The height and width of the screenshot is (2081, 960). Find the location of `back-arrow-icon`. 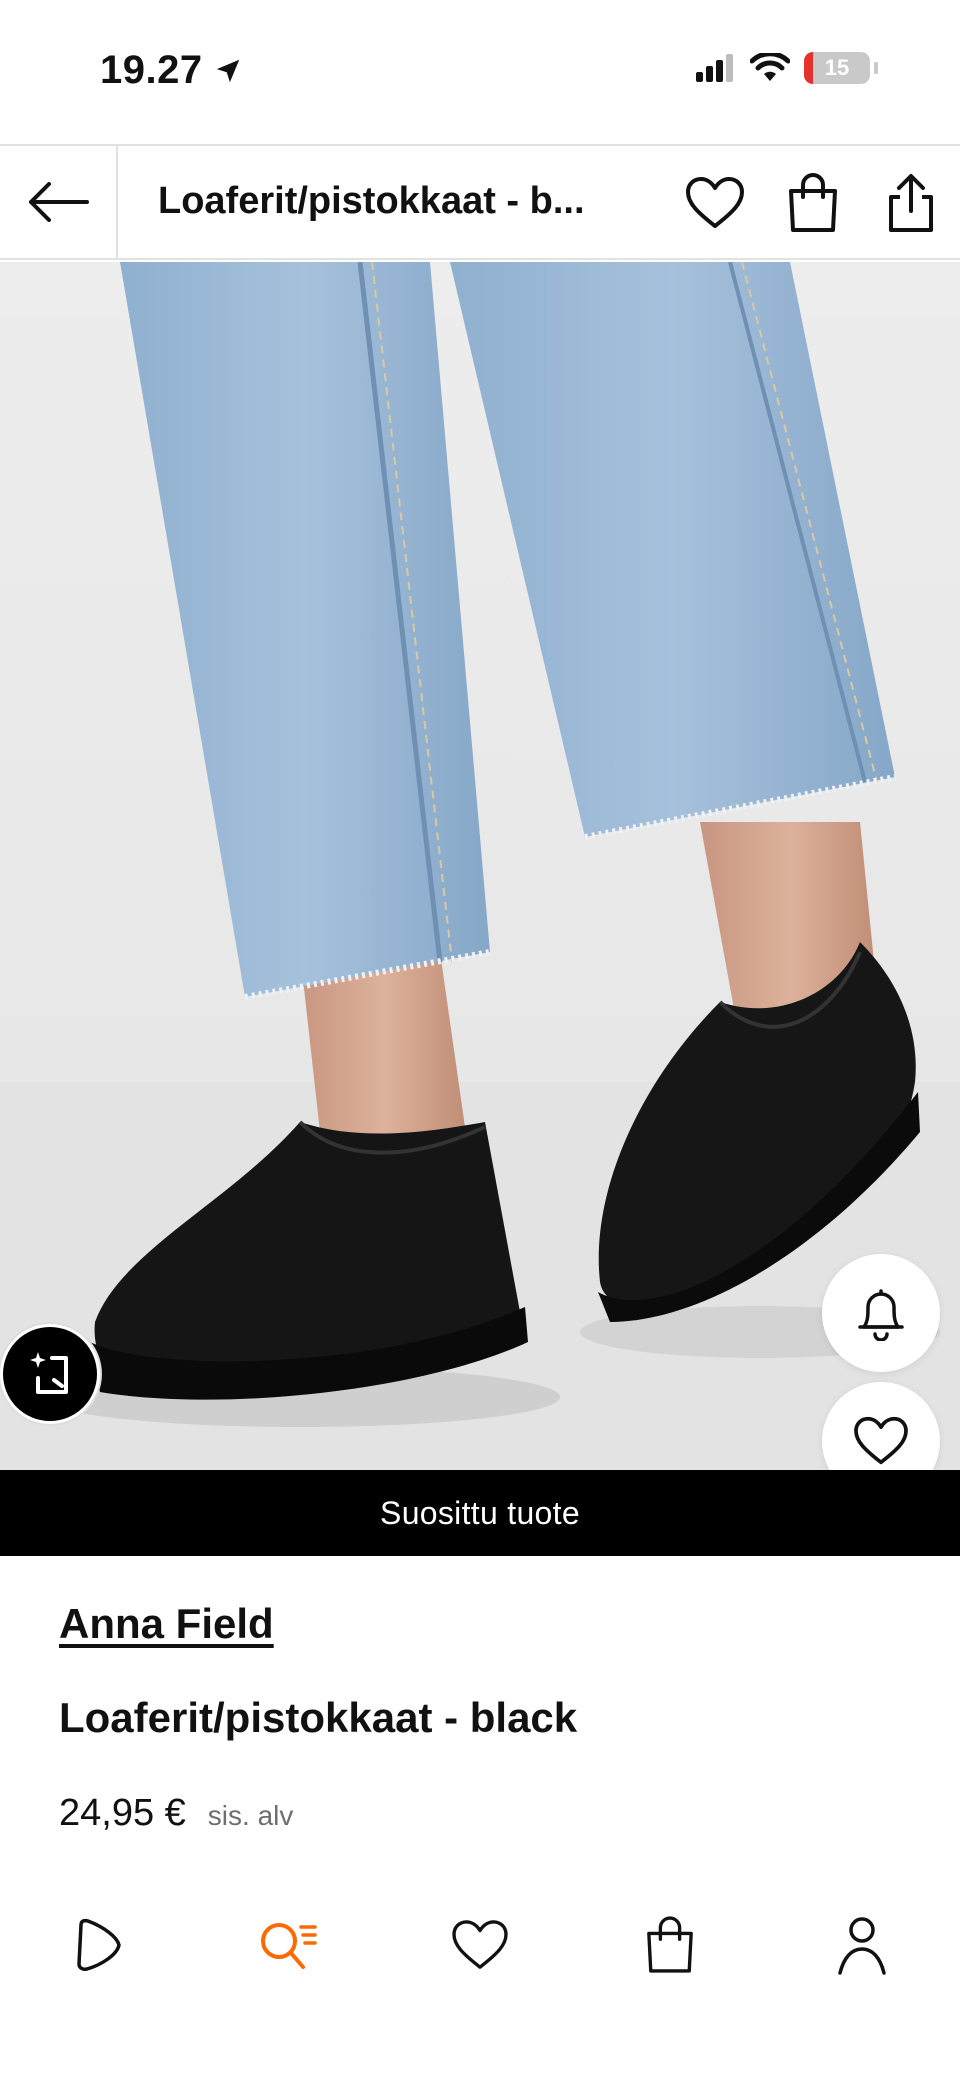

back-arrow-icon is located at coordinates (59, 202).